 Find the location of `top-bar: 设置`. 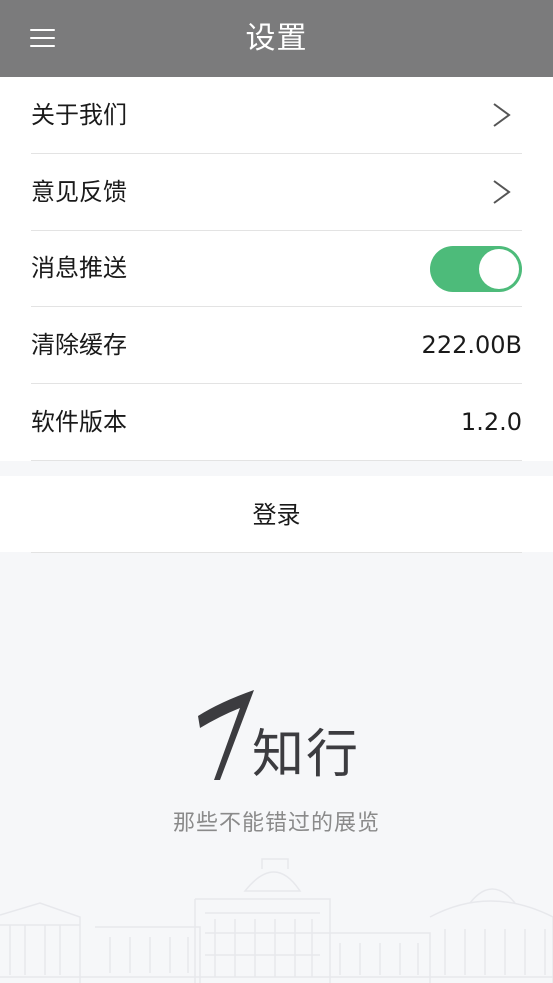

top-bar: 设置 is located at coordinates (276, 38).